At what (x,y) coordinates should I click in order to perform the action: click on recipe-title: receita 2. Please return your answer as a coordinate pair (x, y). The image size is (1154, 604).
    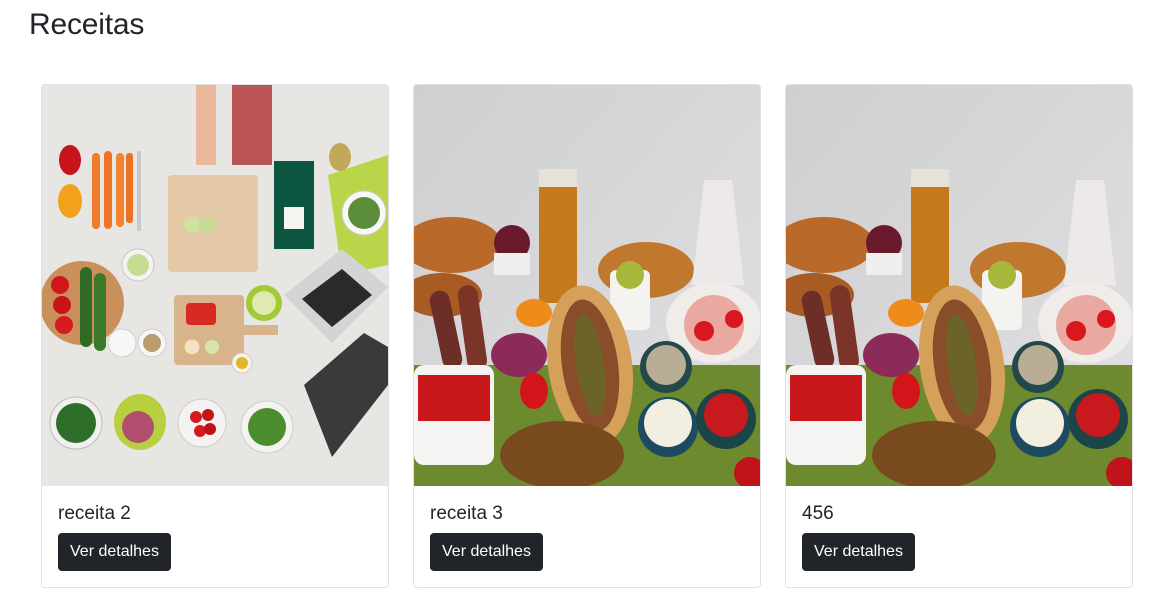
    Looking at the image, I should click on (94, 513).